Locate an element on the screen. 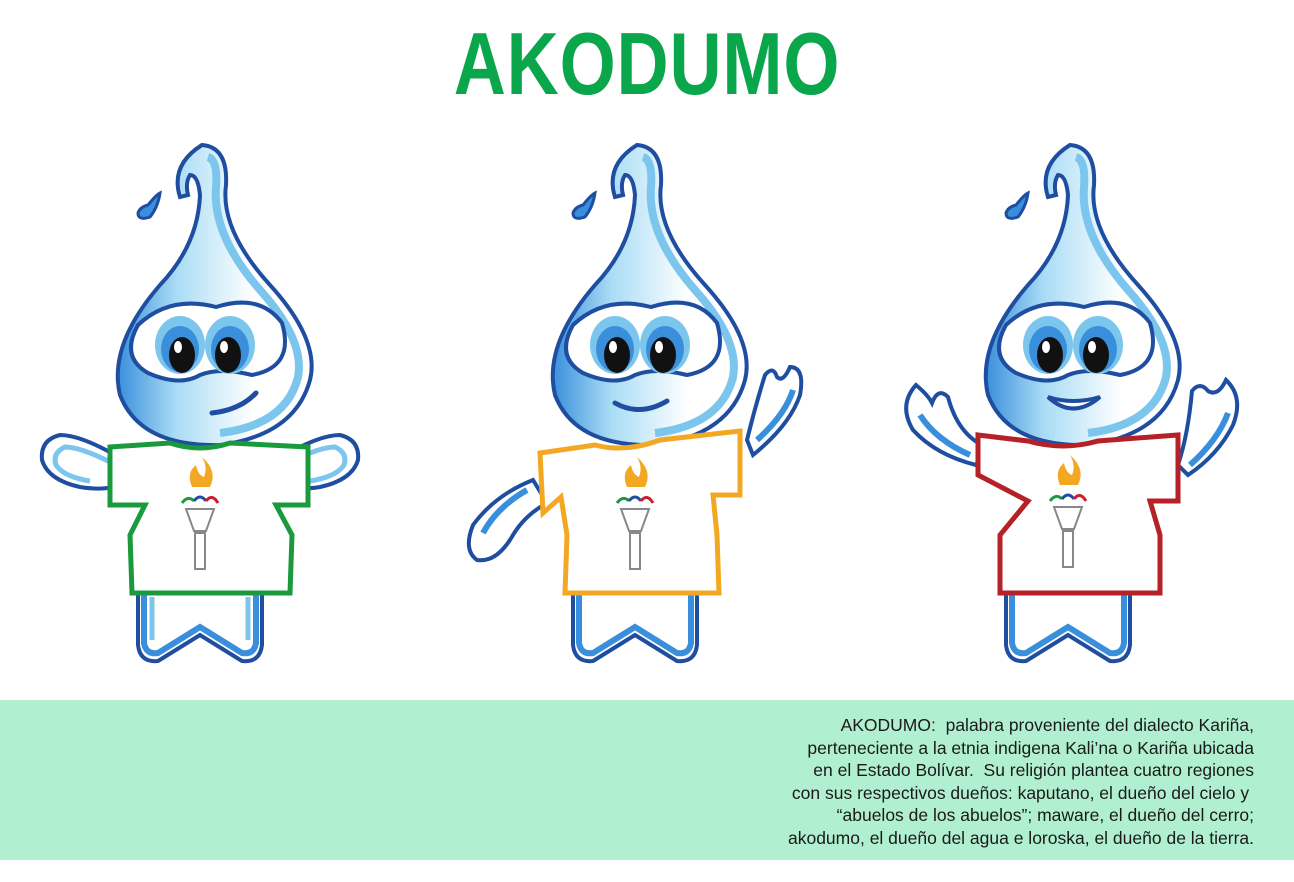 Image resolution: width=1294 pixels, height=882 pixels. page-title: AKODUMO is located at coordinates (647, 63).